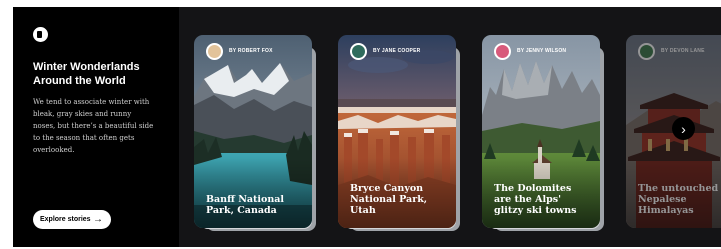 This screenshot has width=721, height=249. I want to click on explore-stories-button: Explore stories →, so click(72, 219).